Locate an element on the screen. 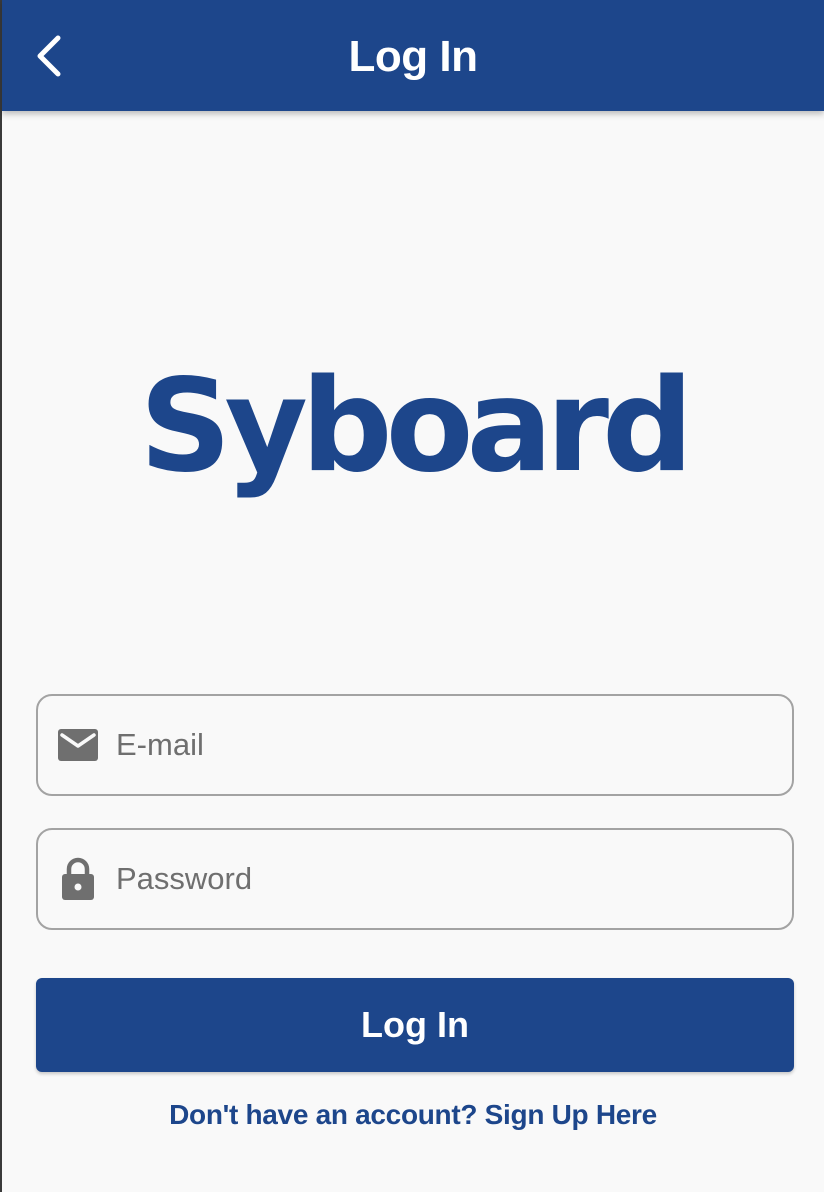  password-input is located at coordinates (446, 879).